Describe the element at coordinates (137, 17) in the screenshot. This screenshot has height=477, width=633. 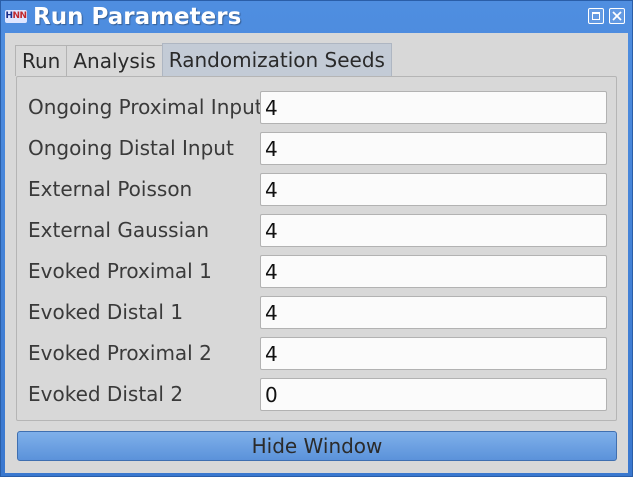
I see `window-title: Run Parameters` at that location.